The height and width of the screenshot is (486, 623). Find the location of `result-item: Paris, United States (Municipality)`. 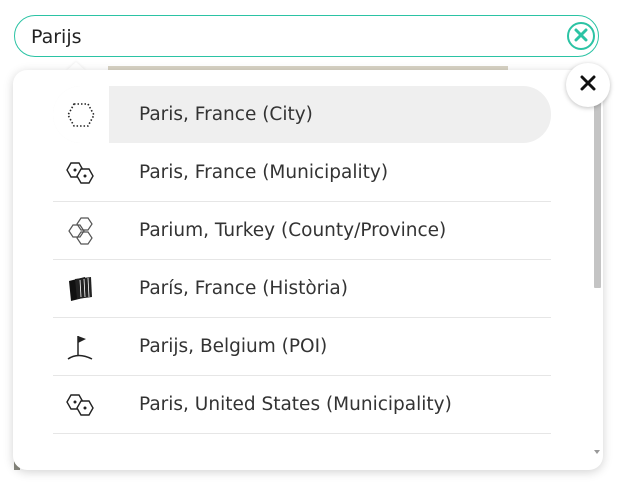

result-item: Paris, United States (Municipality) is located at coordinates (302, 405).